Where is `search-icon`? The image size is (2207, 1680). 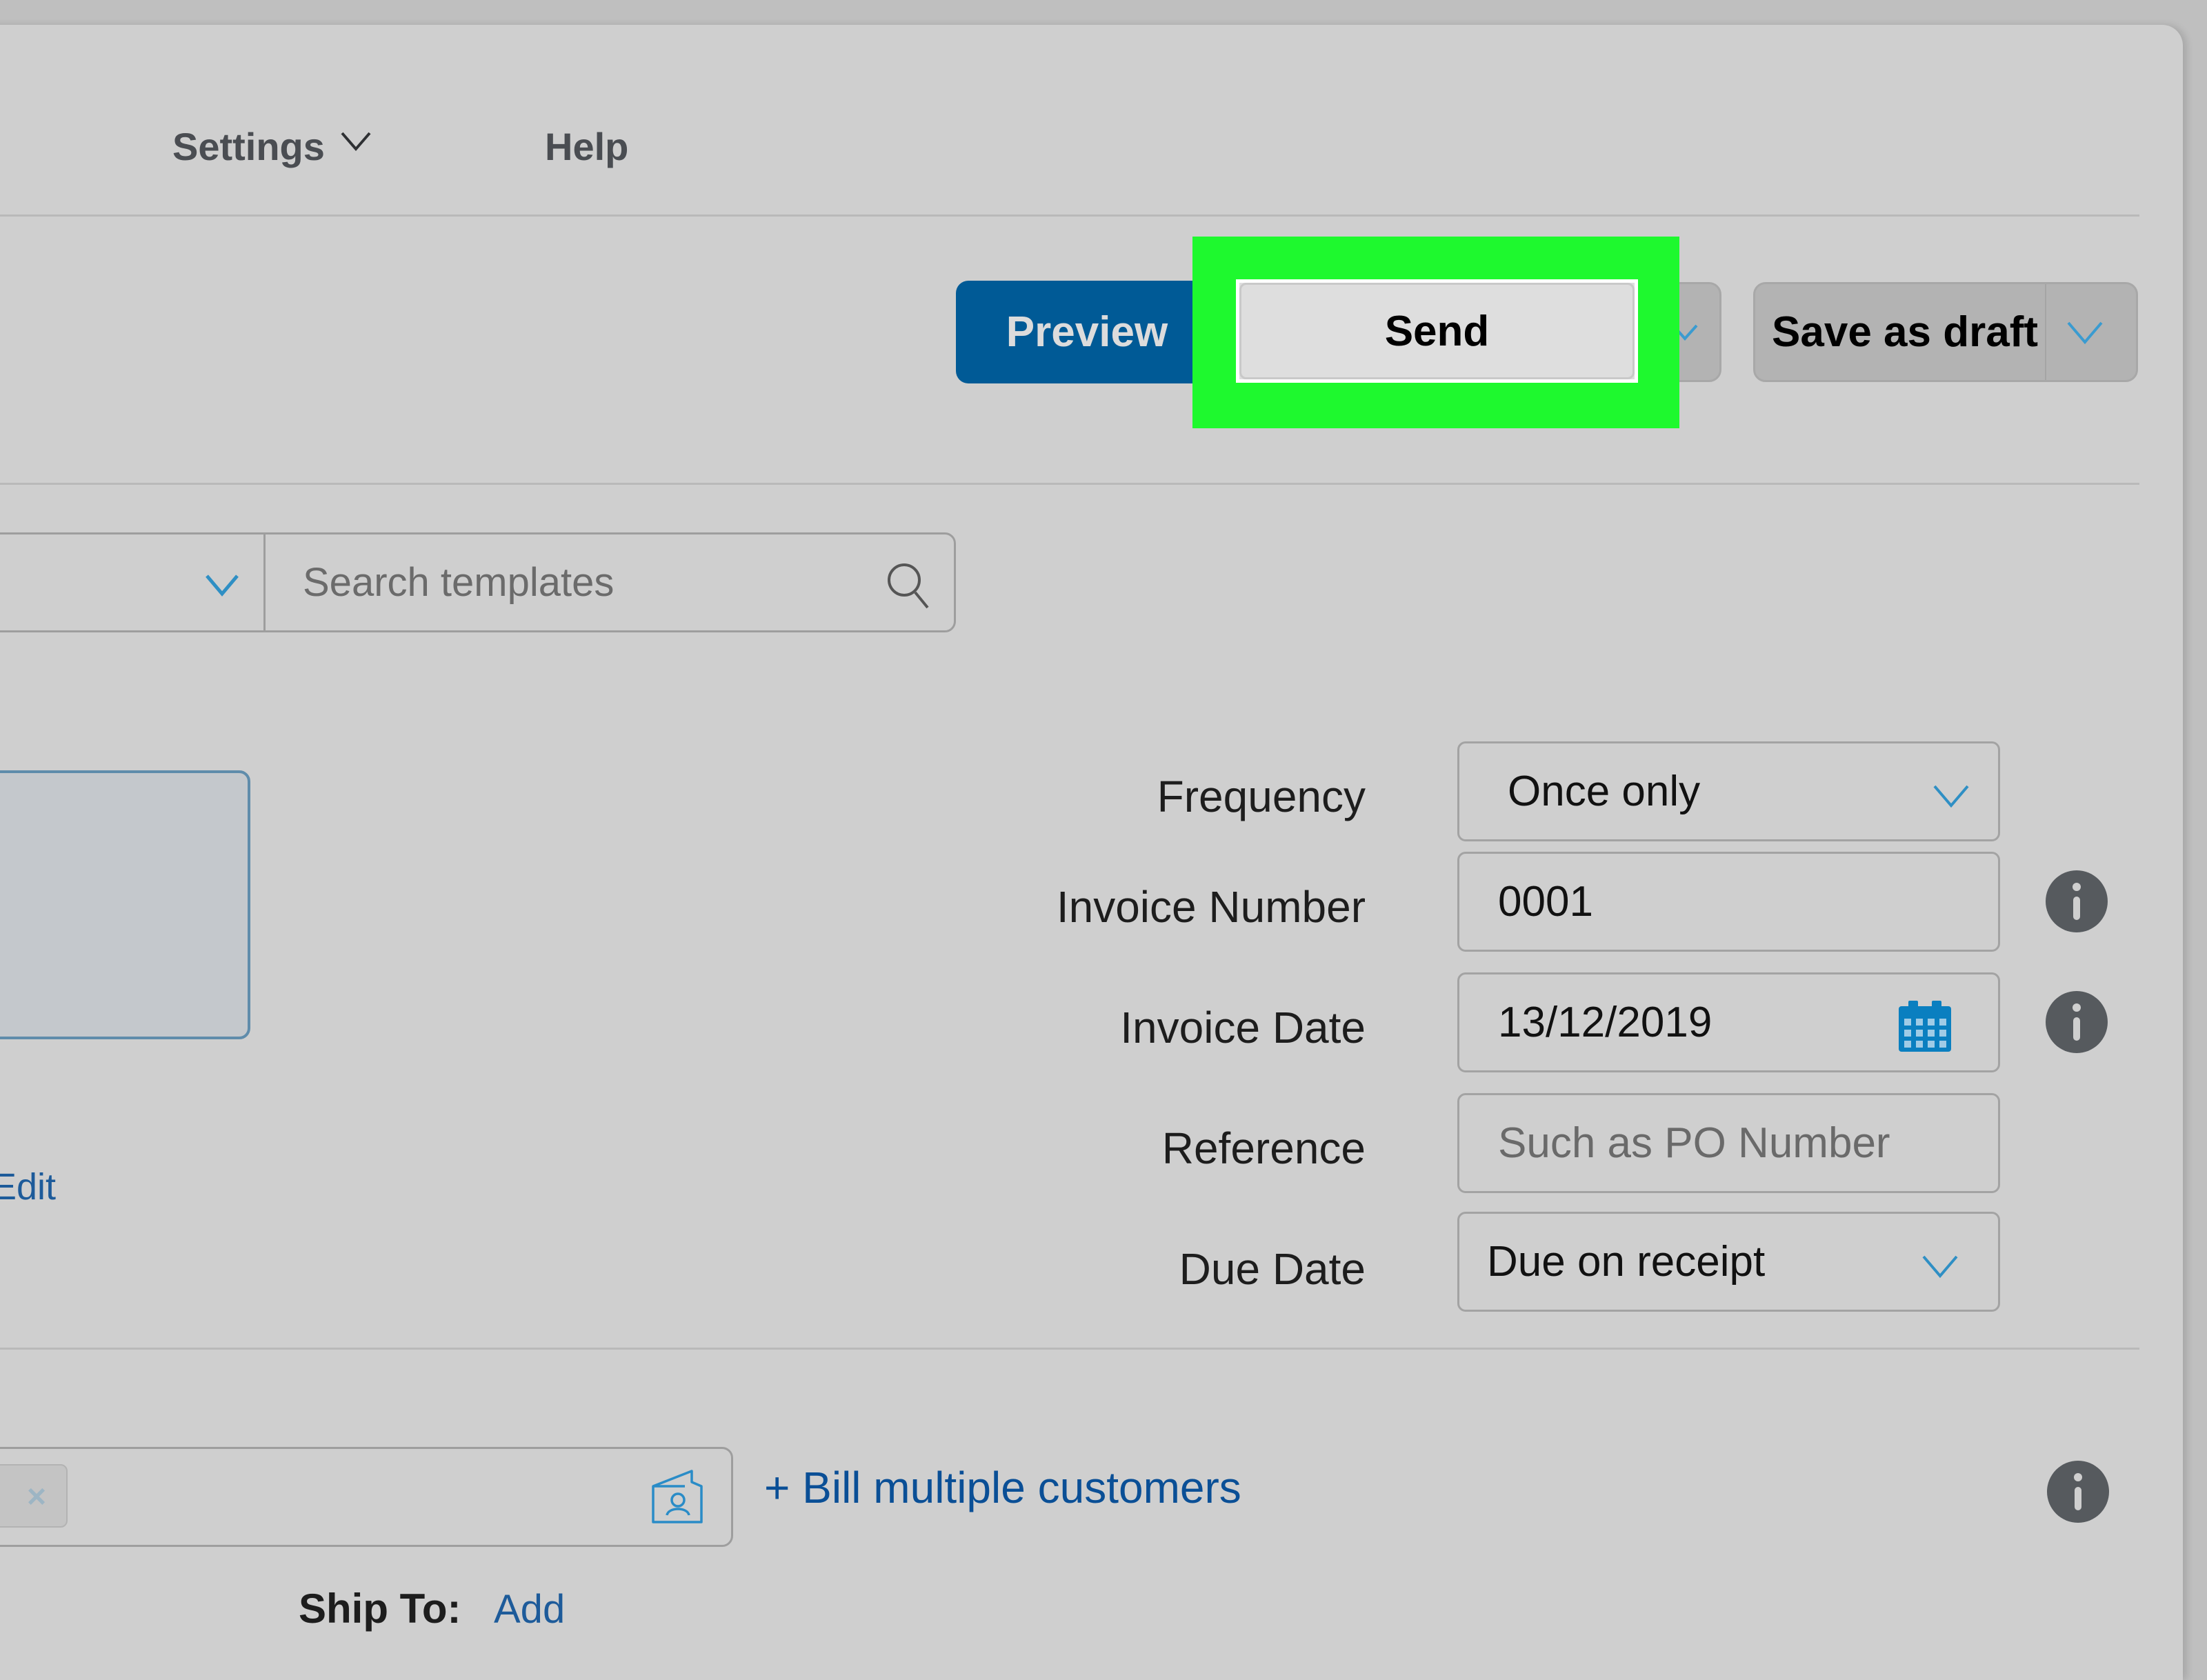
search-icon is located at coordinates (908, 585).